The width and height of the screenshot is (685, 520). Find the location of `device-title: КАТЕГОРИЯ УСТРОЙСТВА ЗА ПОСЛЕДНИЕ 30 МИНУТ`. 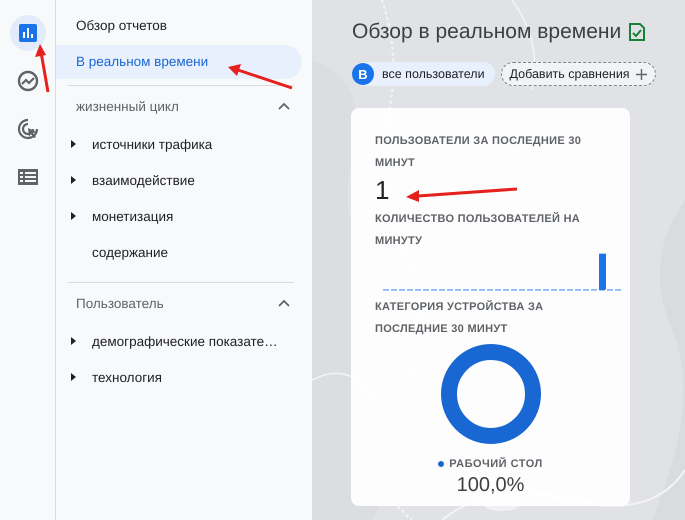

device-title: КАТЕГОРИЯ УСТРОЙСТВА ЗА ПОСЛЕДНИЕ 30 МИНУТ is located at coordinates (459, 318).